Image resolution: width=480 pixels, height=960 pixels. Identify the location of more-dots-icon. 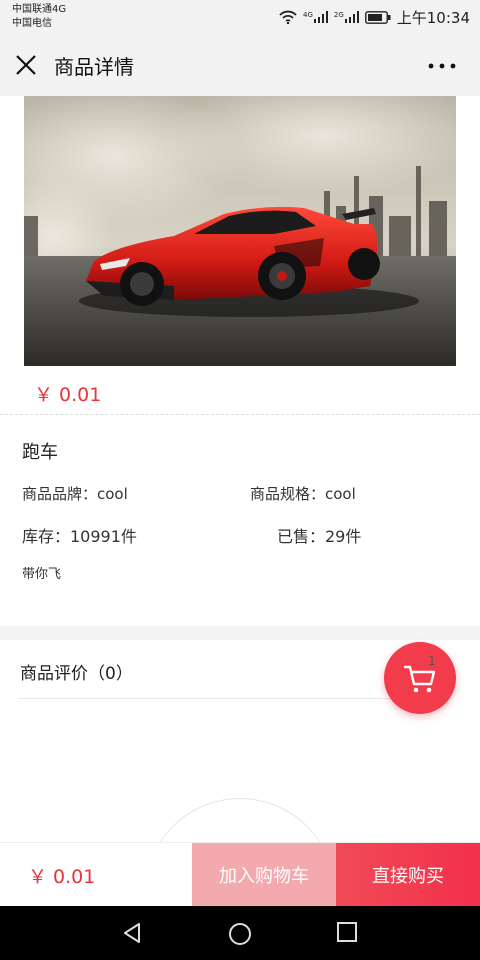
(442, 66).